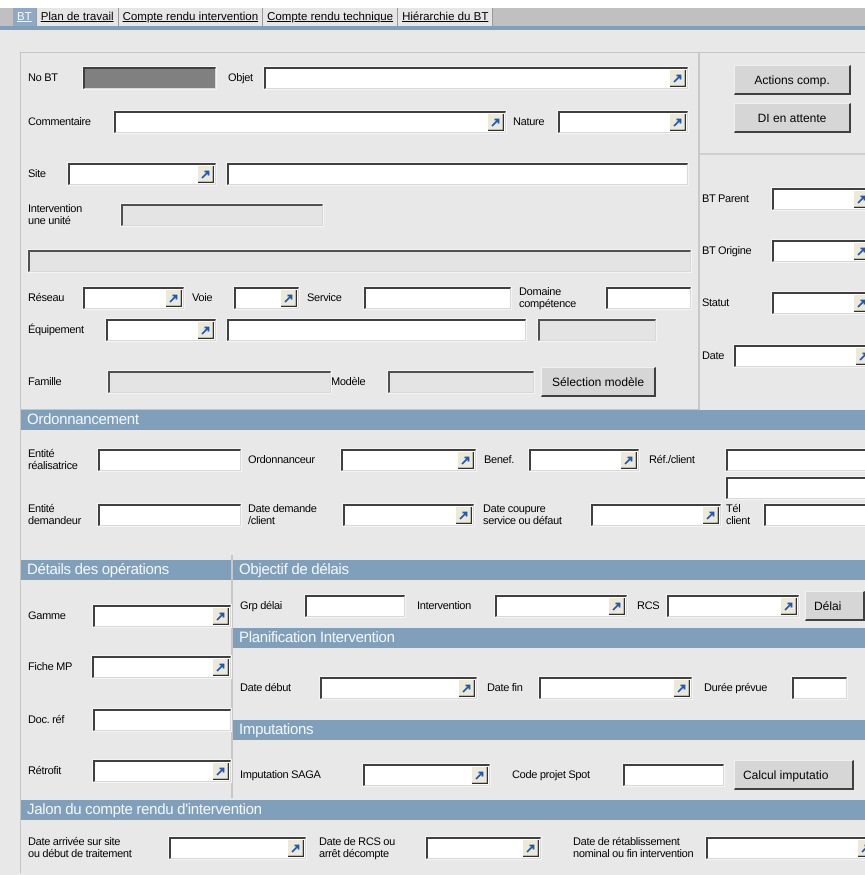 This screenshot has width=865, height=875. What do you see at coordinates (835, 606) in the screenshot?
I see `action-button: Délai` at bounding box center [835, 606].